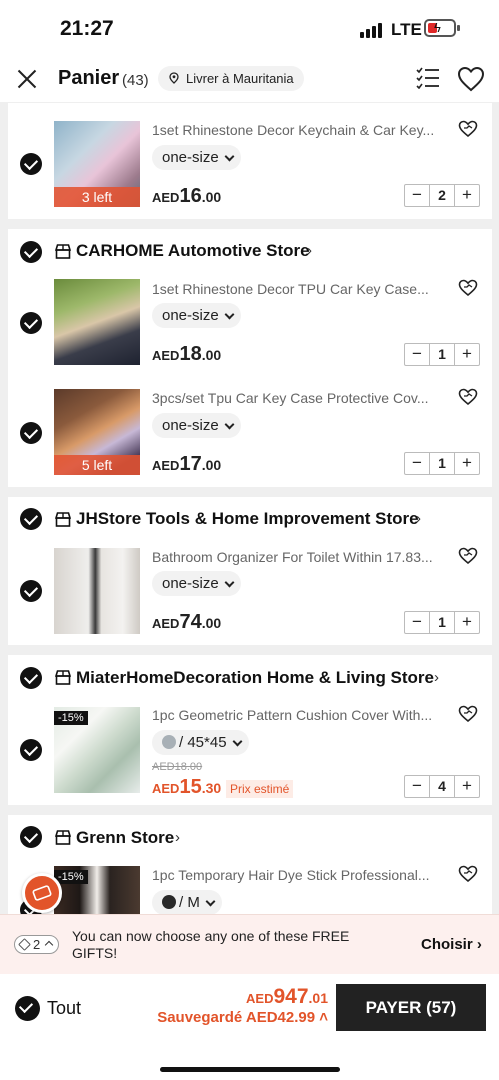 This screenshot has height=1080, width=499. I want to click on chevron-up-icon: ˄, so click(323, 1017).